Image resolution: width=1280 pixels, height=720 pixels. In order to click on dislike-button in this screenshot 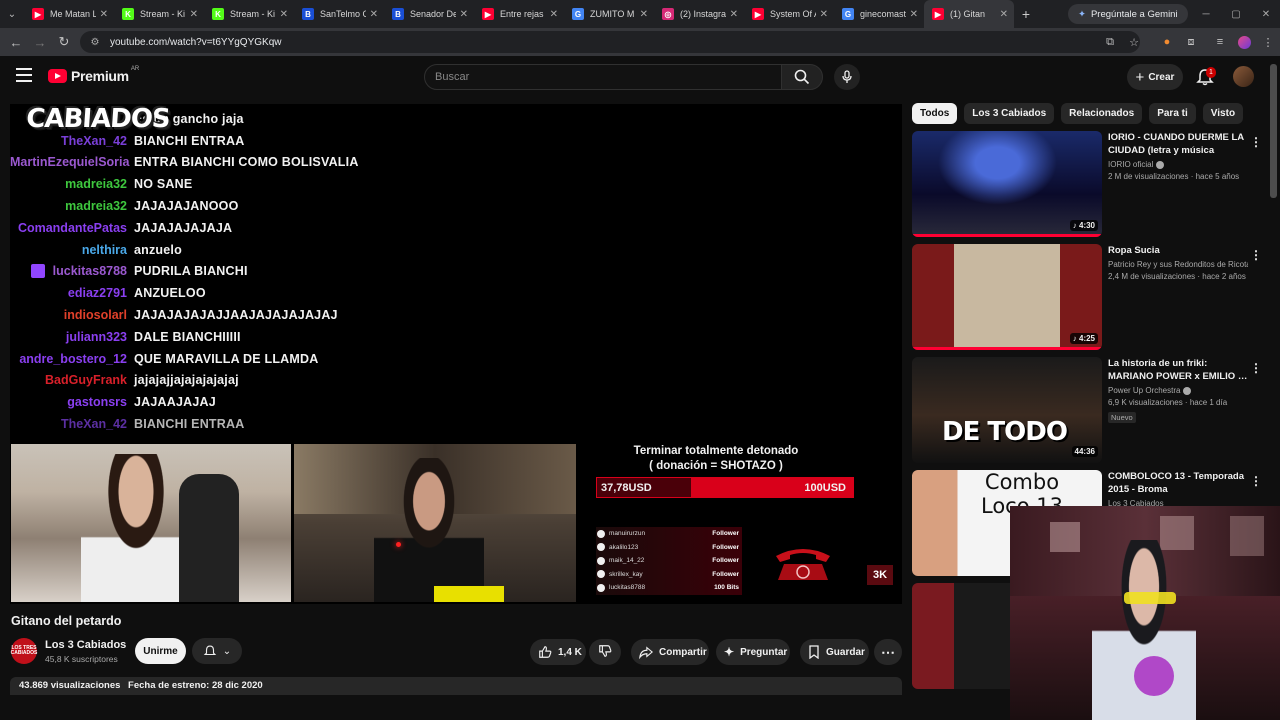, I will do `click(605, 652)`.